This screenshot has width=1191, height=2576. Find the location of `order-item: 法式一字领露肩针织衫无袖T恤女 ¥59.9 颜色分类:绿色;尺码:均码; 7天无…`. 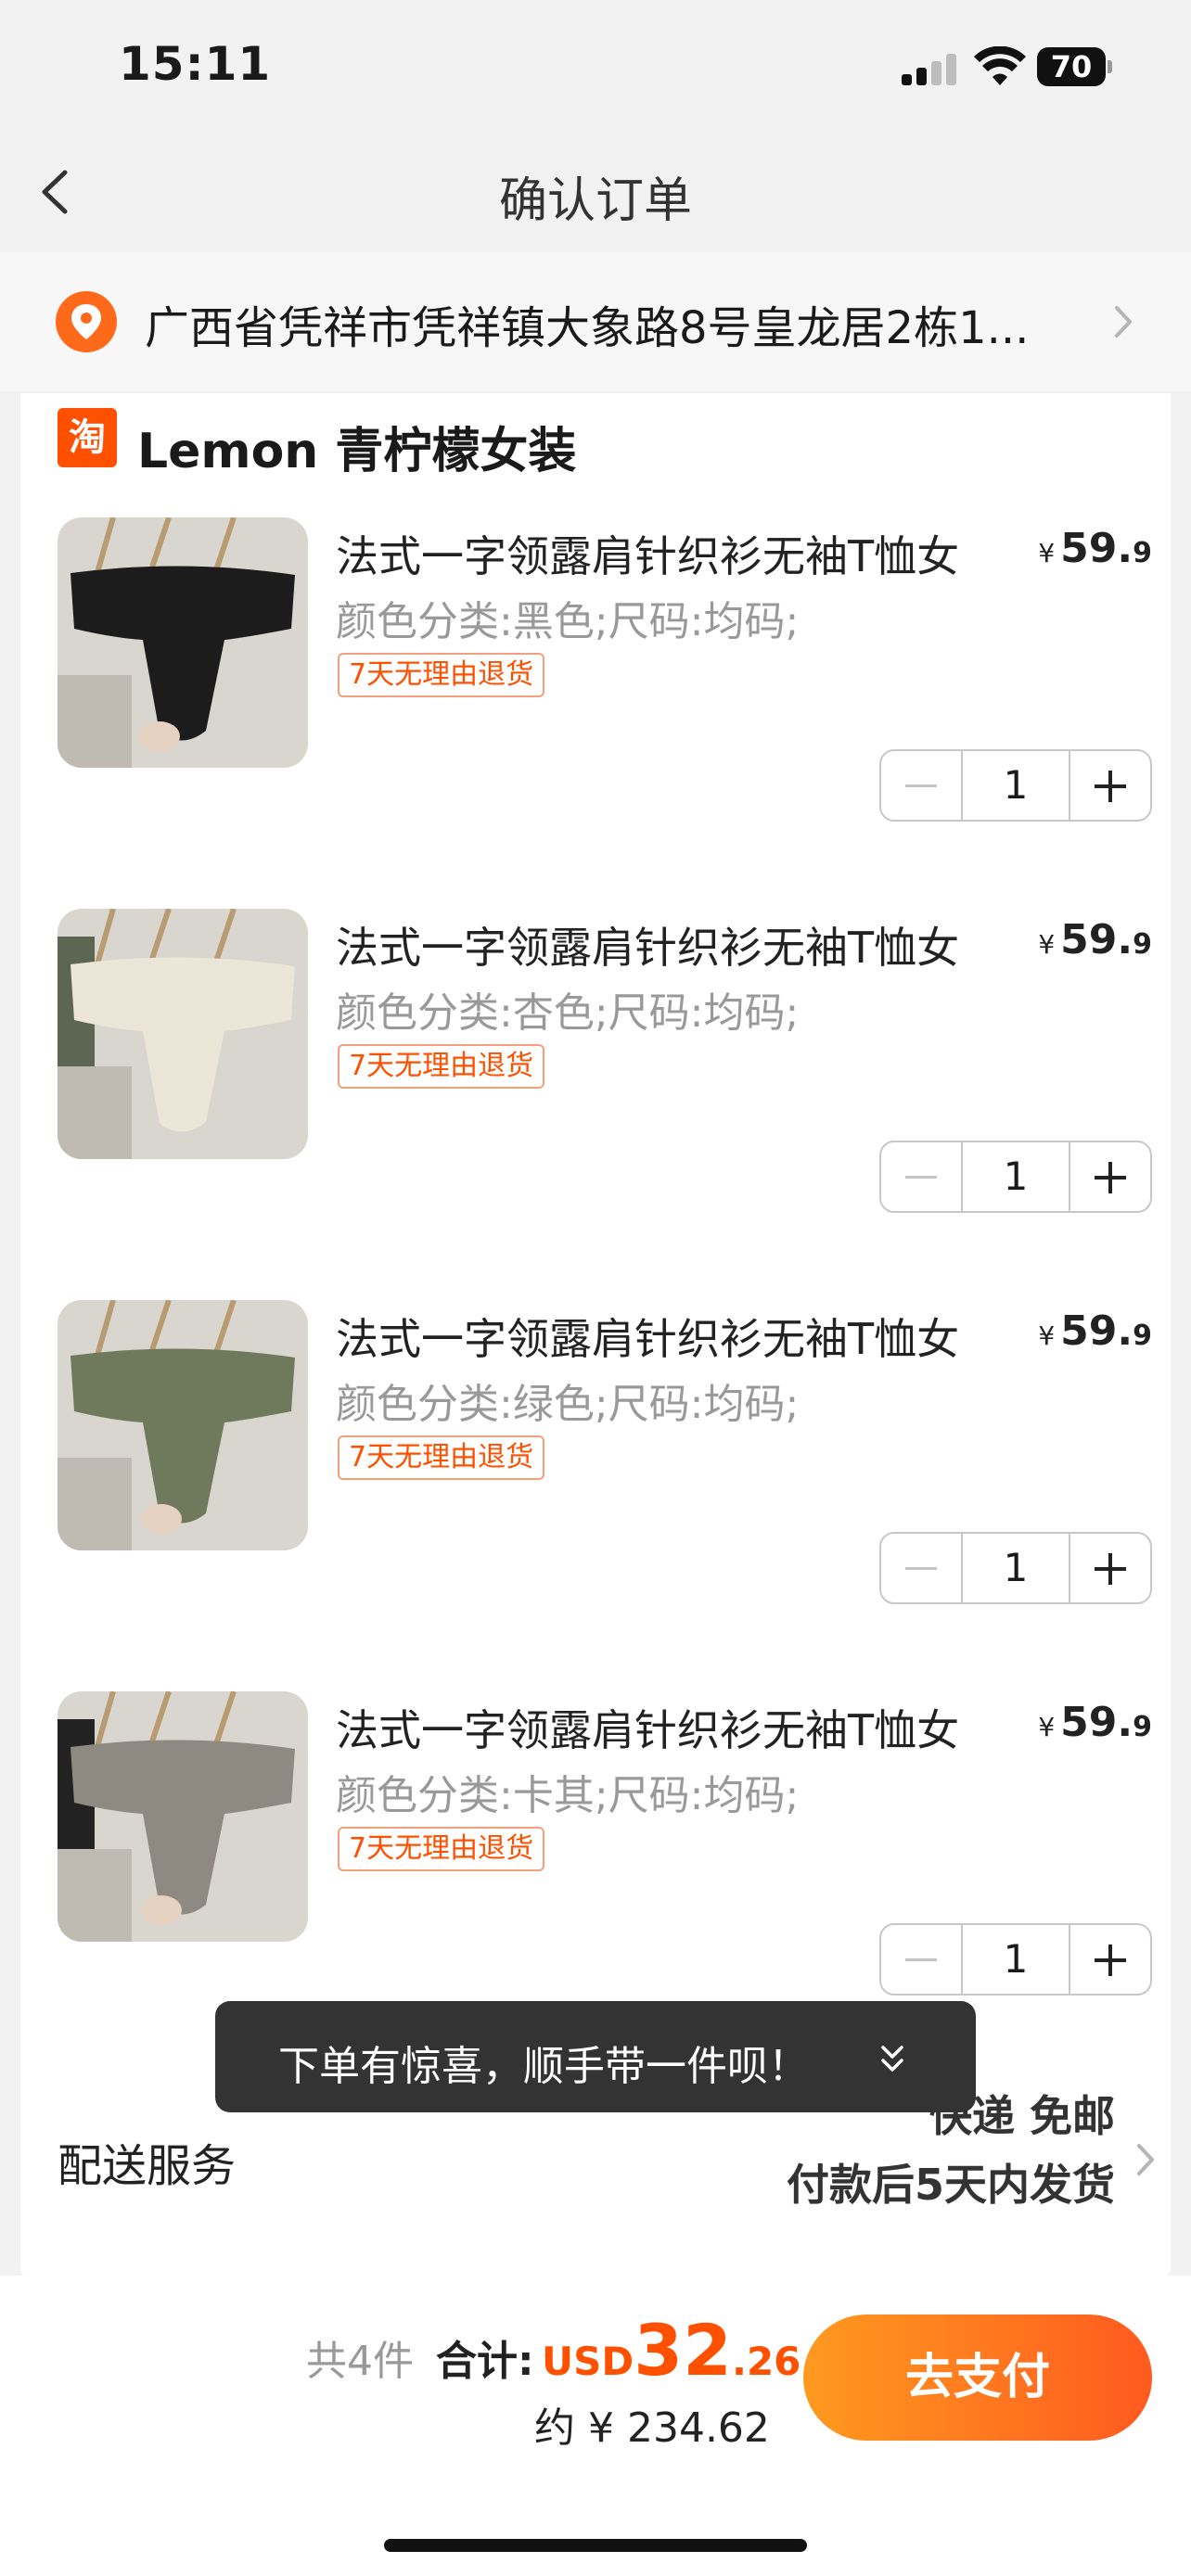

order-item: 法式一字领露肩针织衫无袖T恤女 ¥59.9 颜色分类:绿色;尺码:均码; 7天无… is located at coordinates (605, 1495).